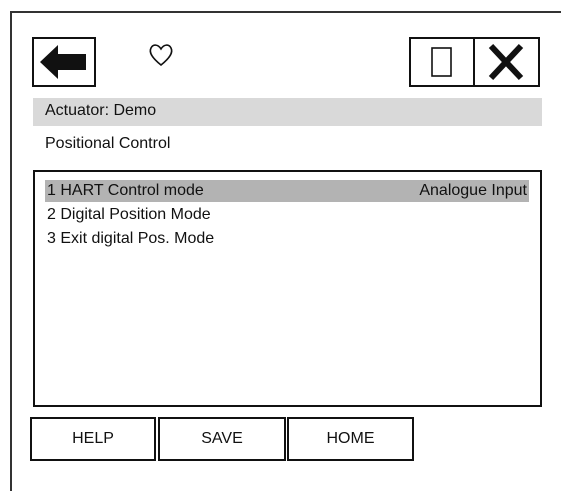  What do you see at coordinates (350, 439) in the screenshot?
I see `home-button: HOME` at bounding box center [350, 439].